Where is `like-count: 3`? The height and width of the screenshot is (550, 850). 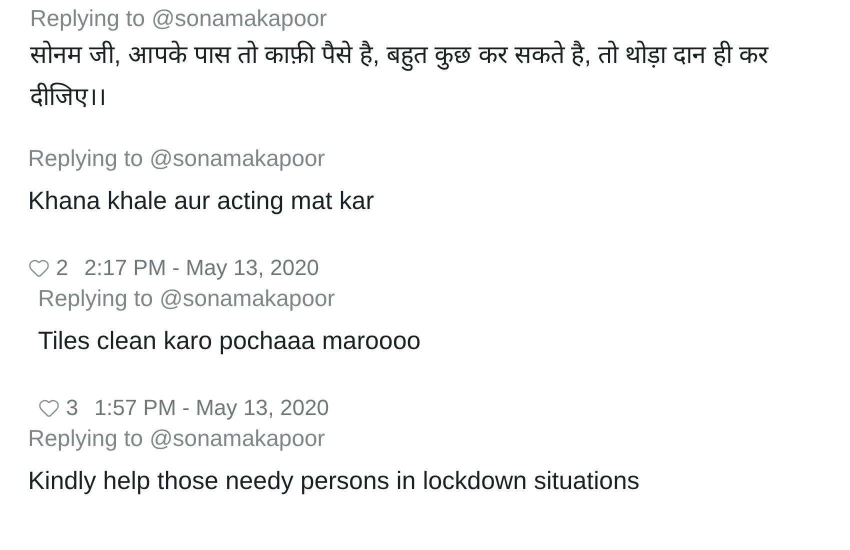 like-count: 3 is located at coordinates (72, 408).